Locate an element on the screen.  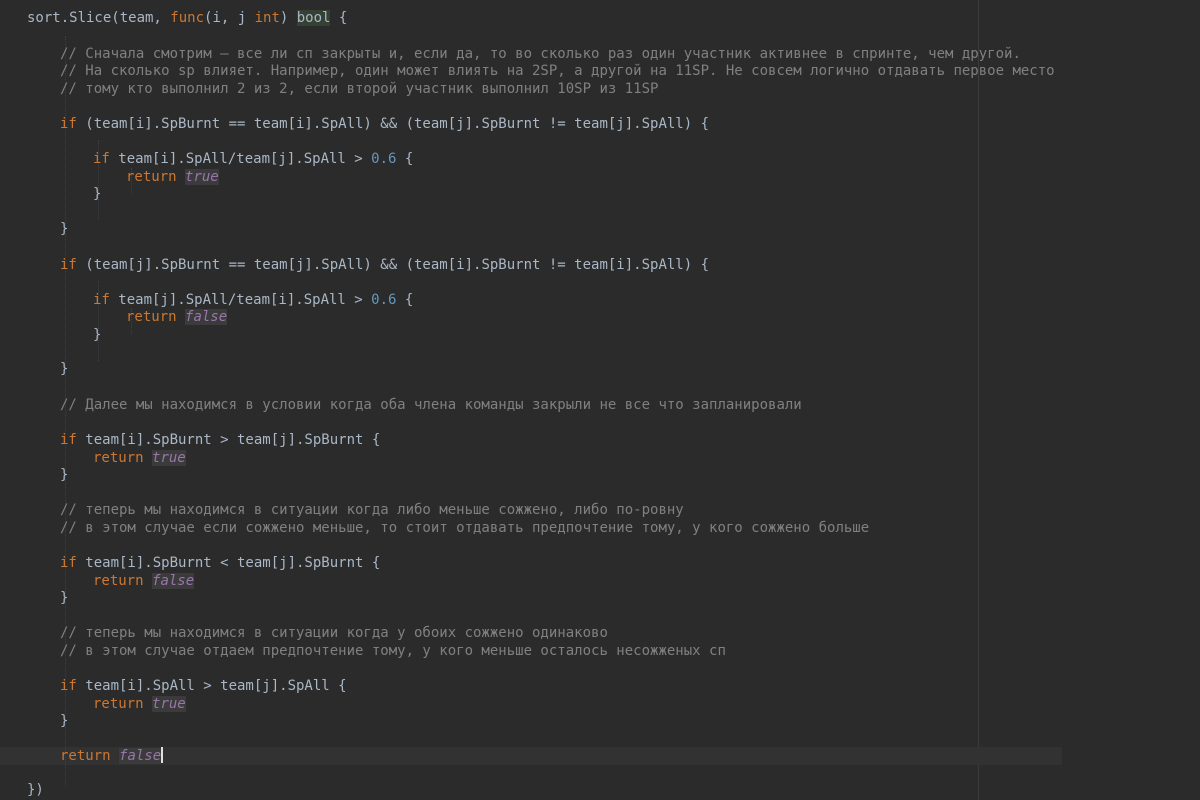
text-cursor is located at coordinates (162, 755).